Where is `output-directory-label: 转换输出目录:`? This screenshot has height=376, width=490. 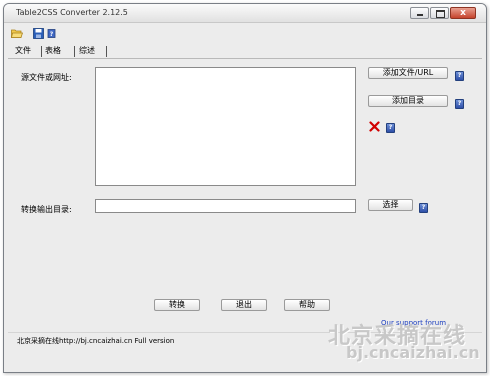
output-directory-label: 转换输出目录: is located at coordinates (46, 209).